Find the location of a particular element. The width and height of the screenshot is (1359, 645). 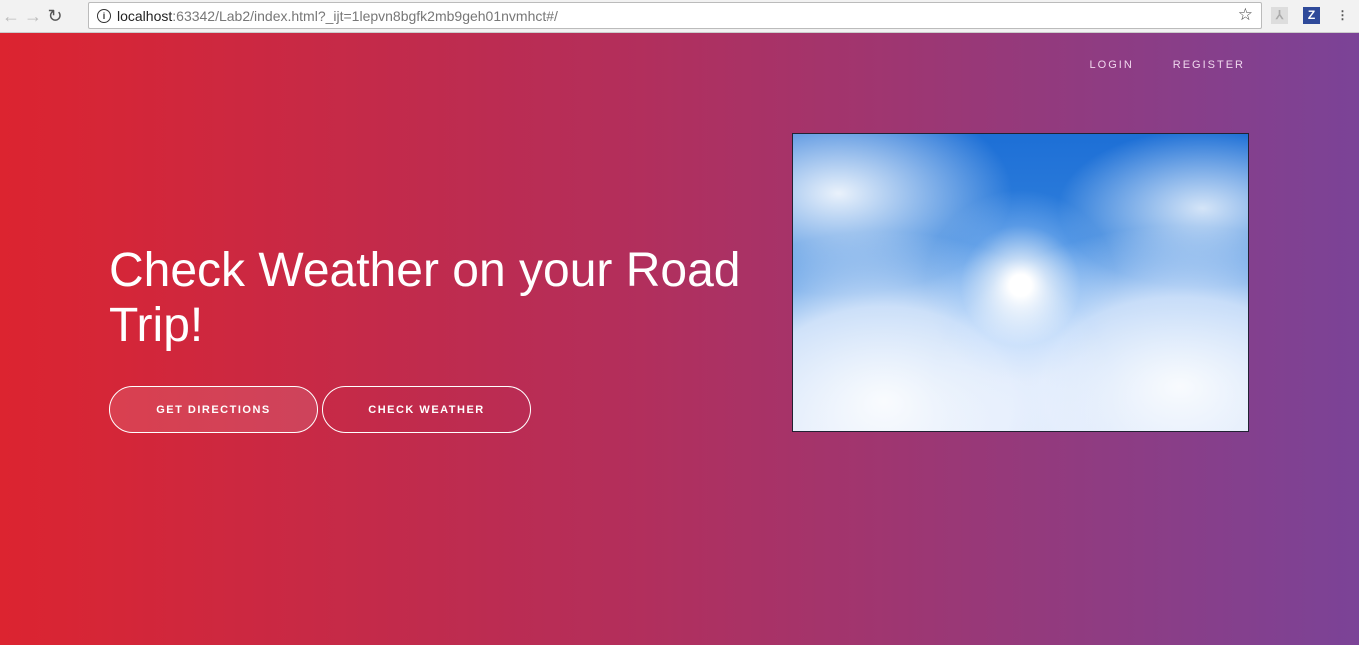

forward-icon: → is located at coordinates (33, 16).